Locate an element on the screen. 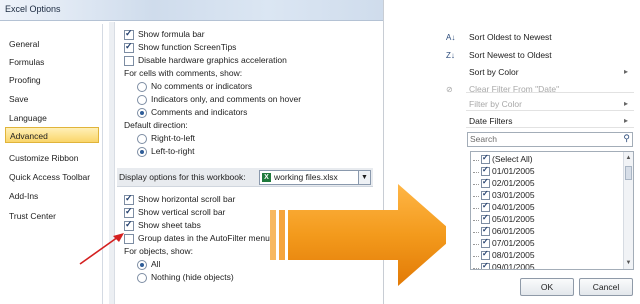  list-item-label: 01/01/2005 is located at coordinates (513, 171).